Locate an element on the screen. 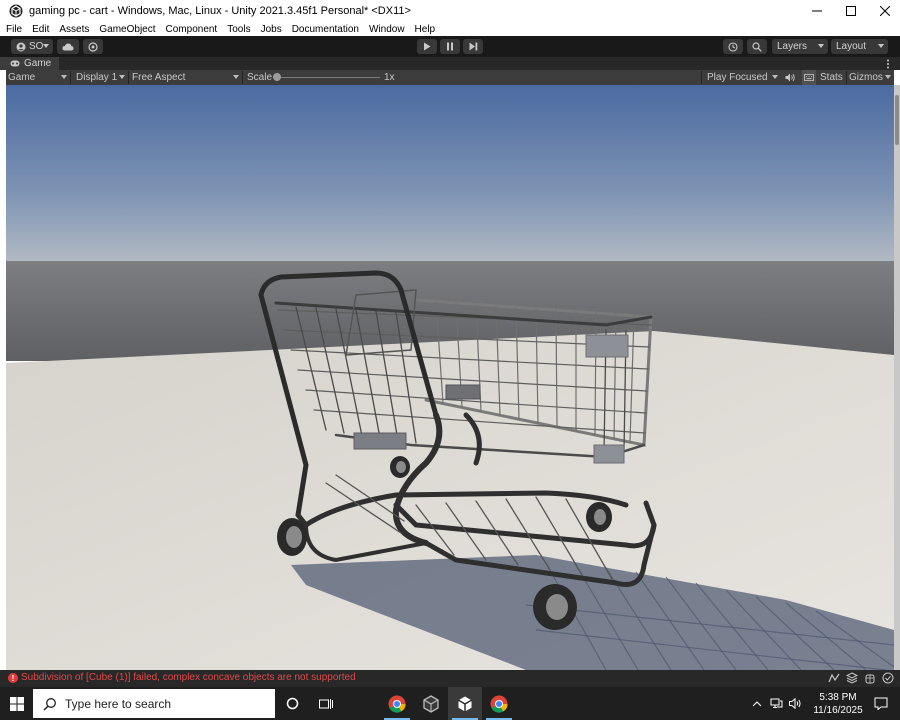 The height and width of the screenshot is (720, 900). play-mode-dropdown: Play Focused is located at coordinates (744, 77).